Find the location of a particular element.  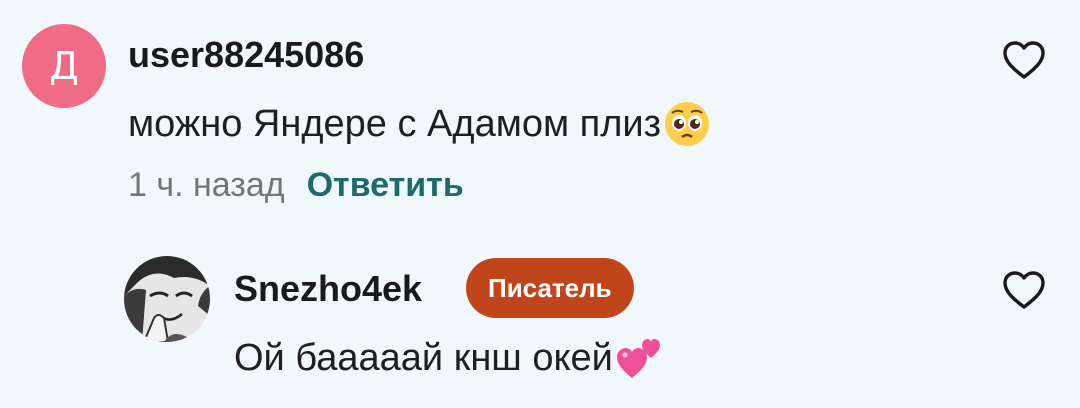

avatar-letter: Д is located at coordinates (64, 66).